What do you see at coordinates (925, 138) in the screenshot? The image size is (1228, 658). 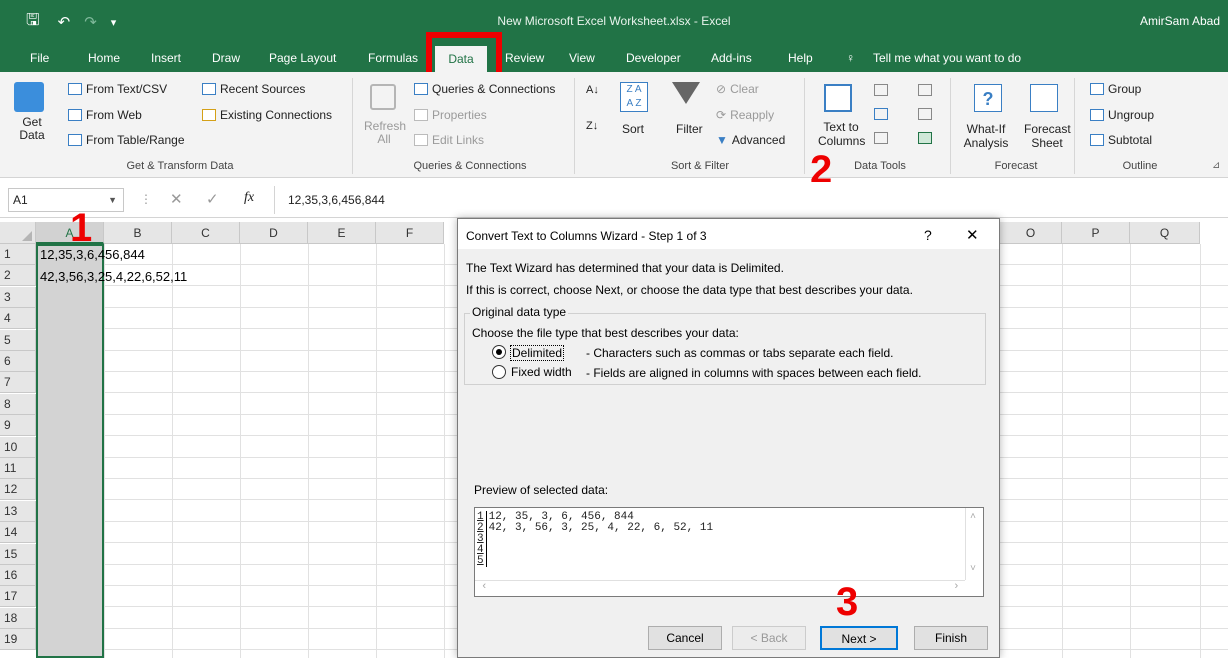 I see `manage-data-model-icon` at bounding box center [925, 138].